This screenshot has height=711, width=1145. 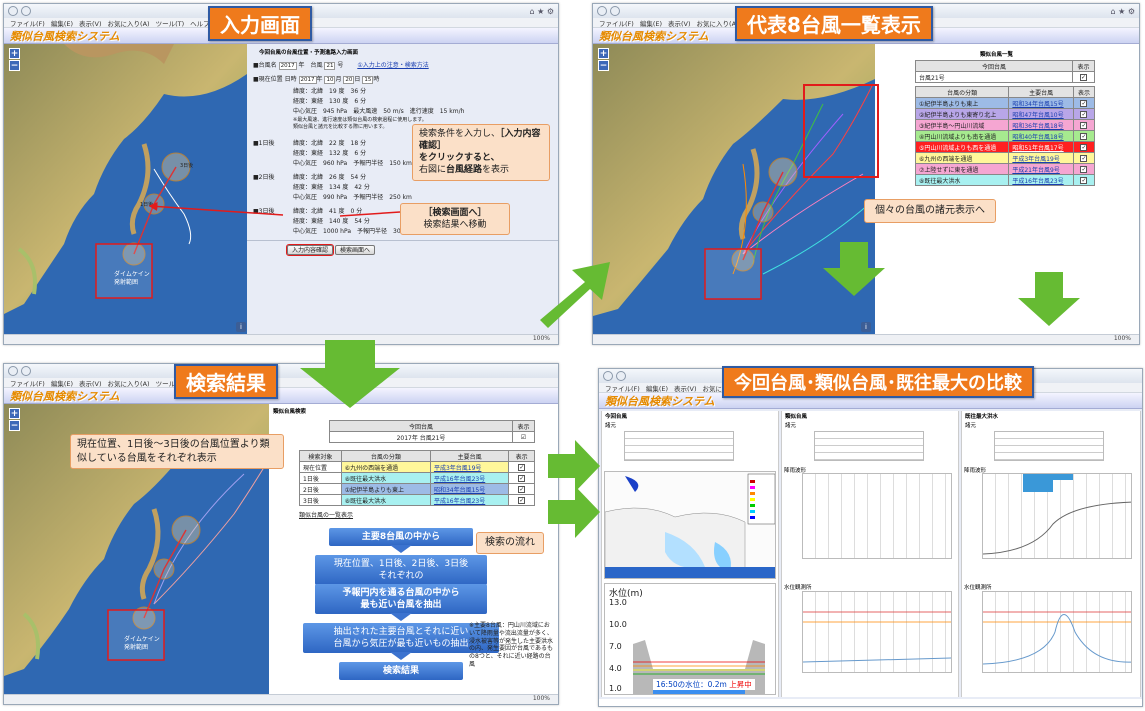 What do you see at coordinates (287, 65) in the screenshot?
I see `typhoon-year-input: 2017` at bounding box center [287, 65].